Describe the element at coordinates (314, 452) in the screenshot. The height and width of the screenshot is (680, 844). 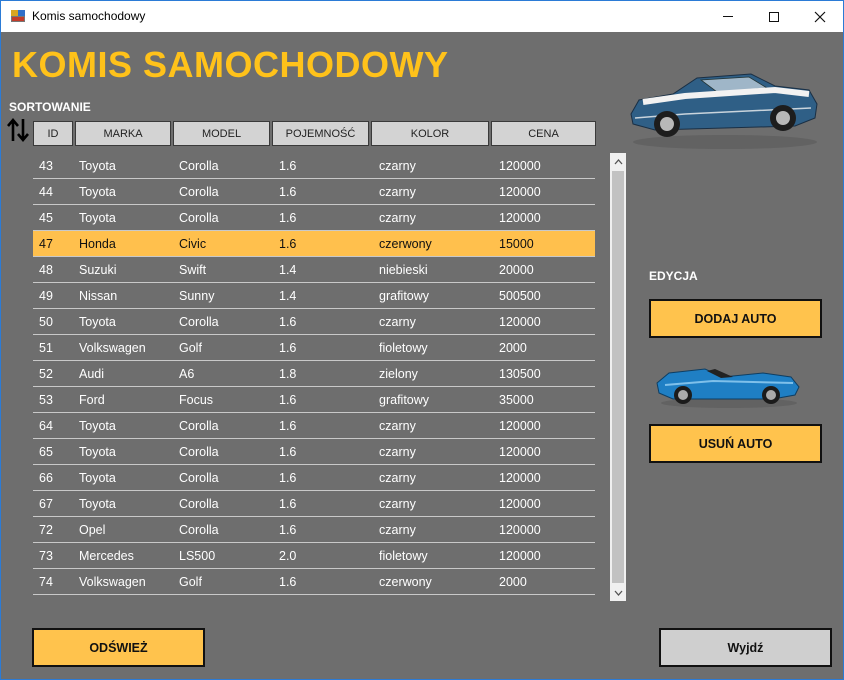
I see `table-row: 65 Toyota Corolla 1.6 czarny 120000` at that location.